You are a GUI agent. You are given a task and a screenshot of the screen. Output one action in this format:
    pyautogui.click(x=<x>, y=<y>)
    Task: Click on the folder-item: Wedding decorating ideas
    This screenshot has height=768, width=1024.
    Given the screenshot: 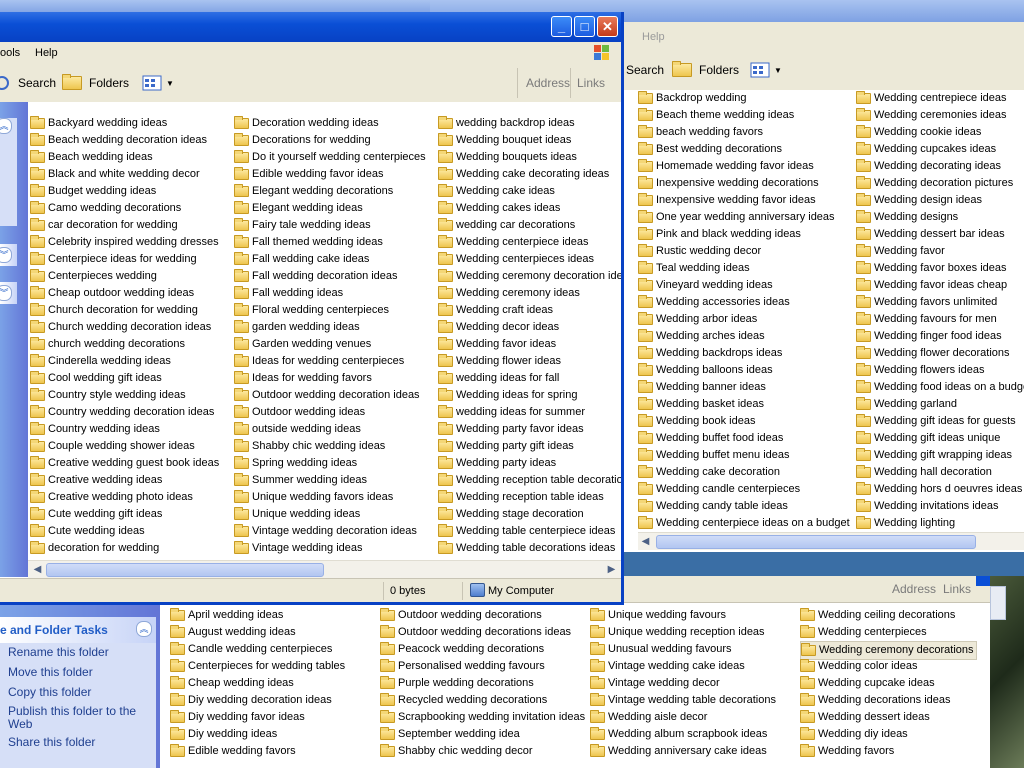 What is the action you would take?
    pyautogui.click(x=940, y=166)
    